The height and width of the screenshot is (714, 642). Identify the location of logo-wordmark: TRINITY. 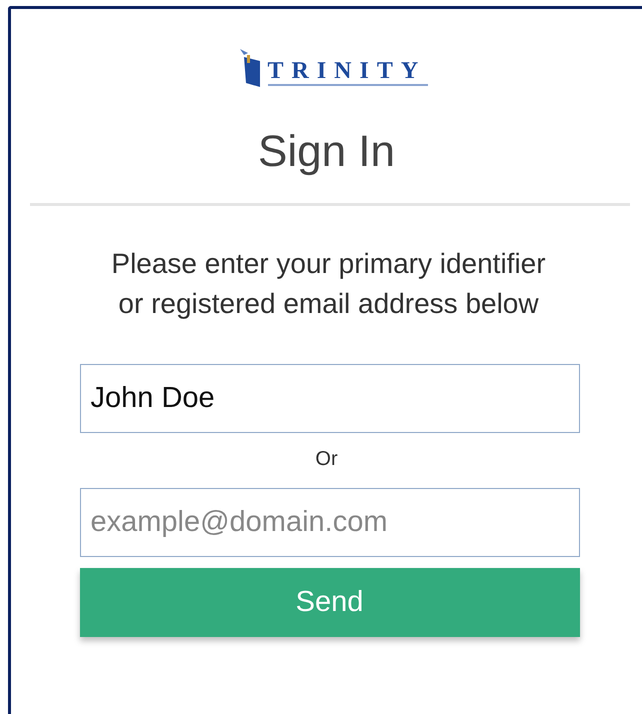
(347, 71).